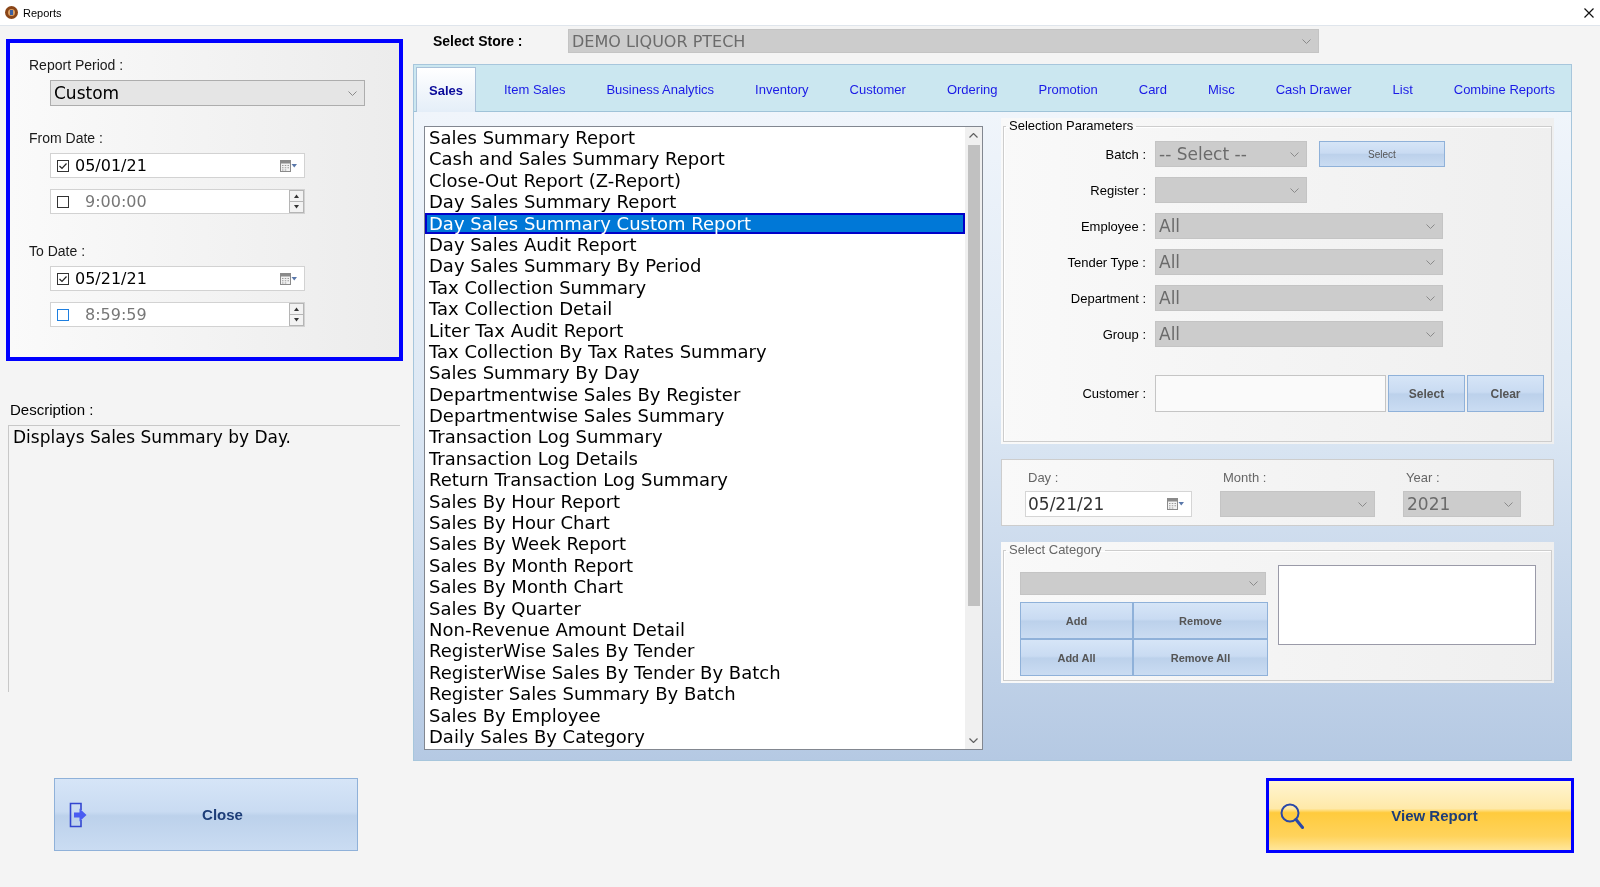 Image resolution: width=1600 pixels, height=887 pixels. What do you see at coordinates (695, 523) in the screenshot?
I see `list-item: Sales By Hour Chart` at bounding box center [695, 523].